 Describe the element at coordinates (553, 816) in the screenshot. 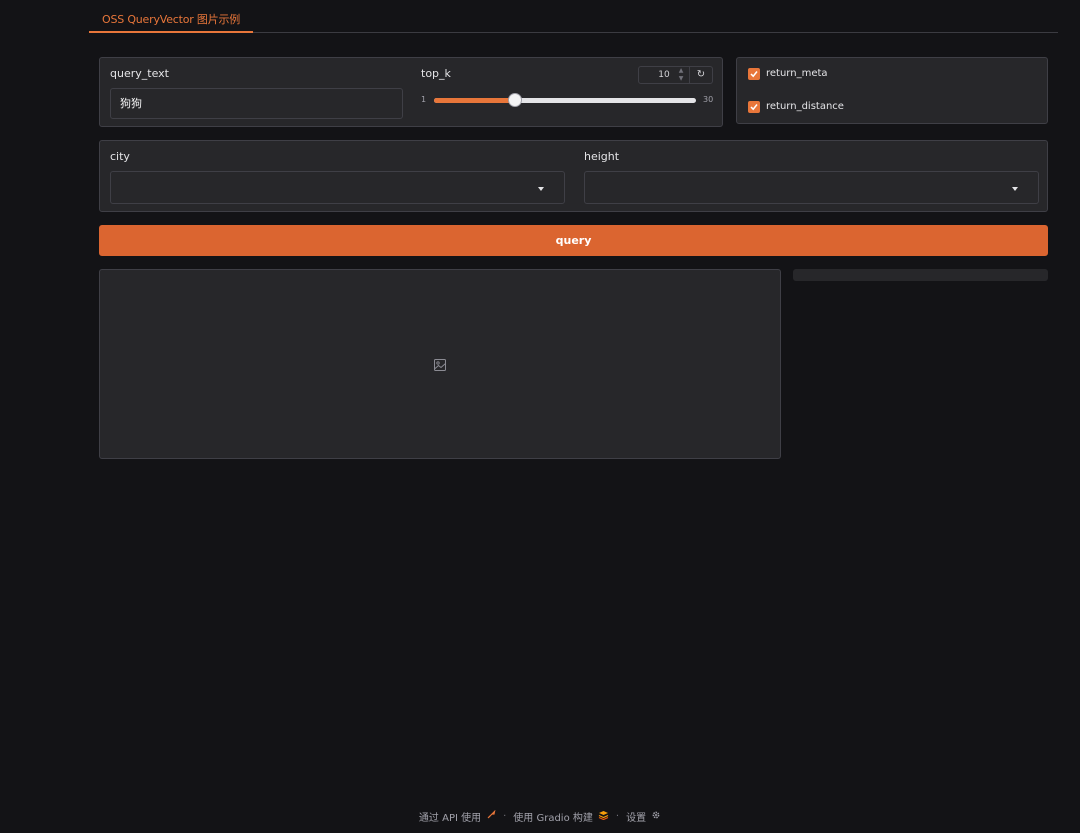

I see `gradio-link: 使用 Gradio 构建` at that location.